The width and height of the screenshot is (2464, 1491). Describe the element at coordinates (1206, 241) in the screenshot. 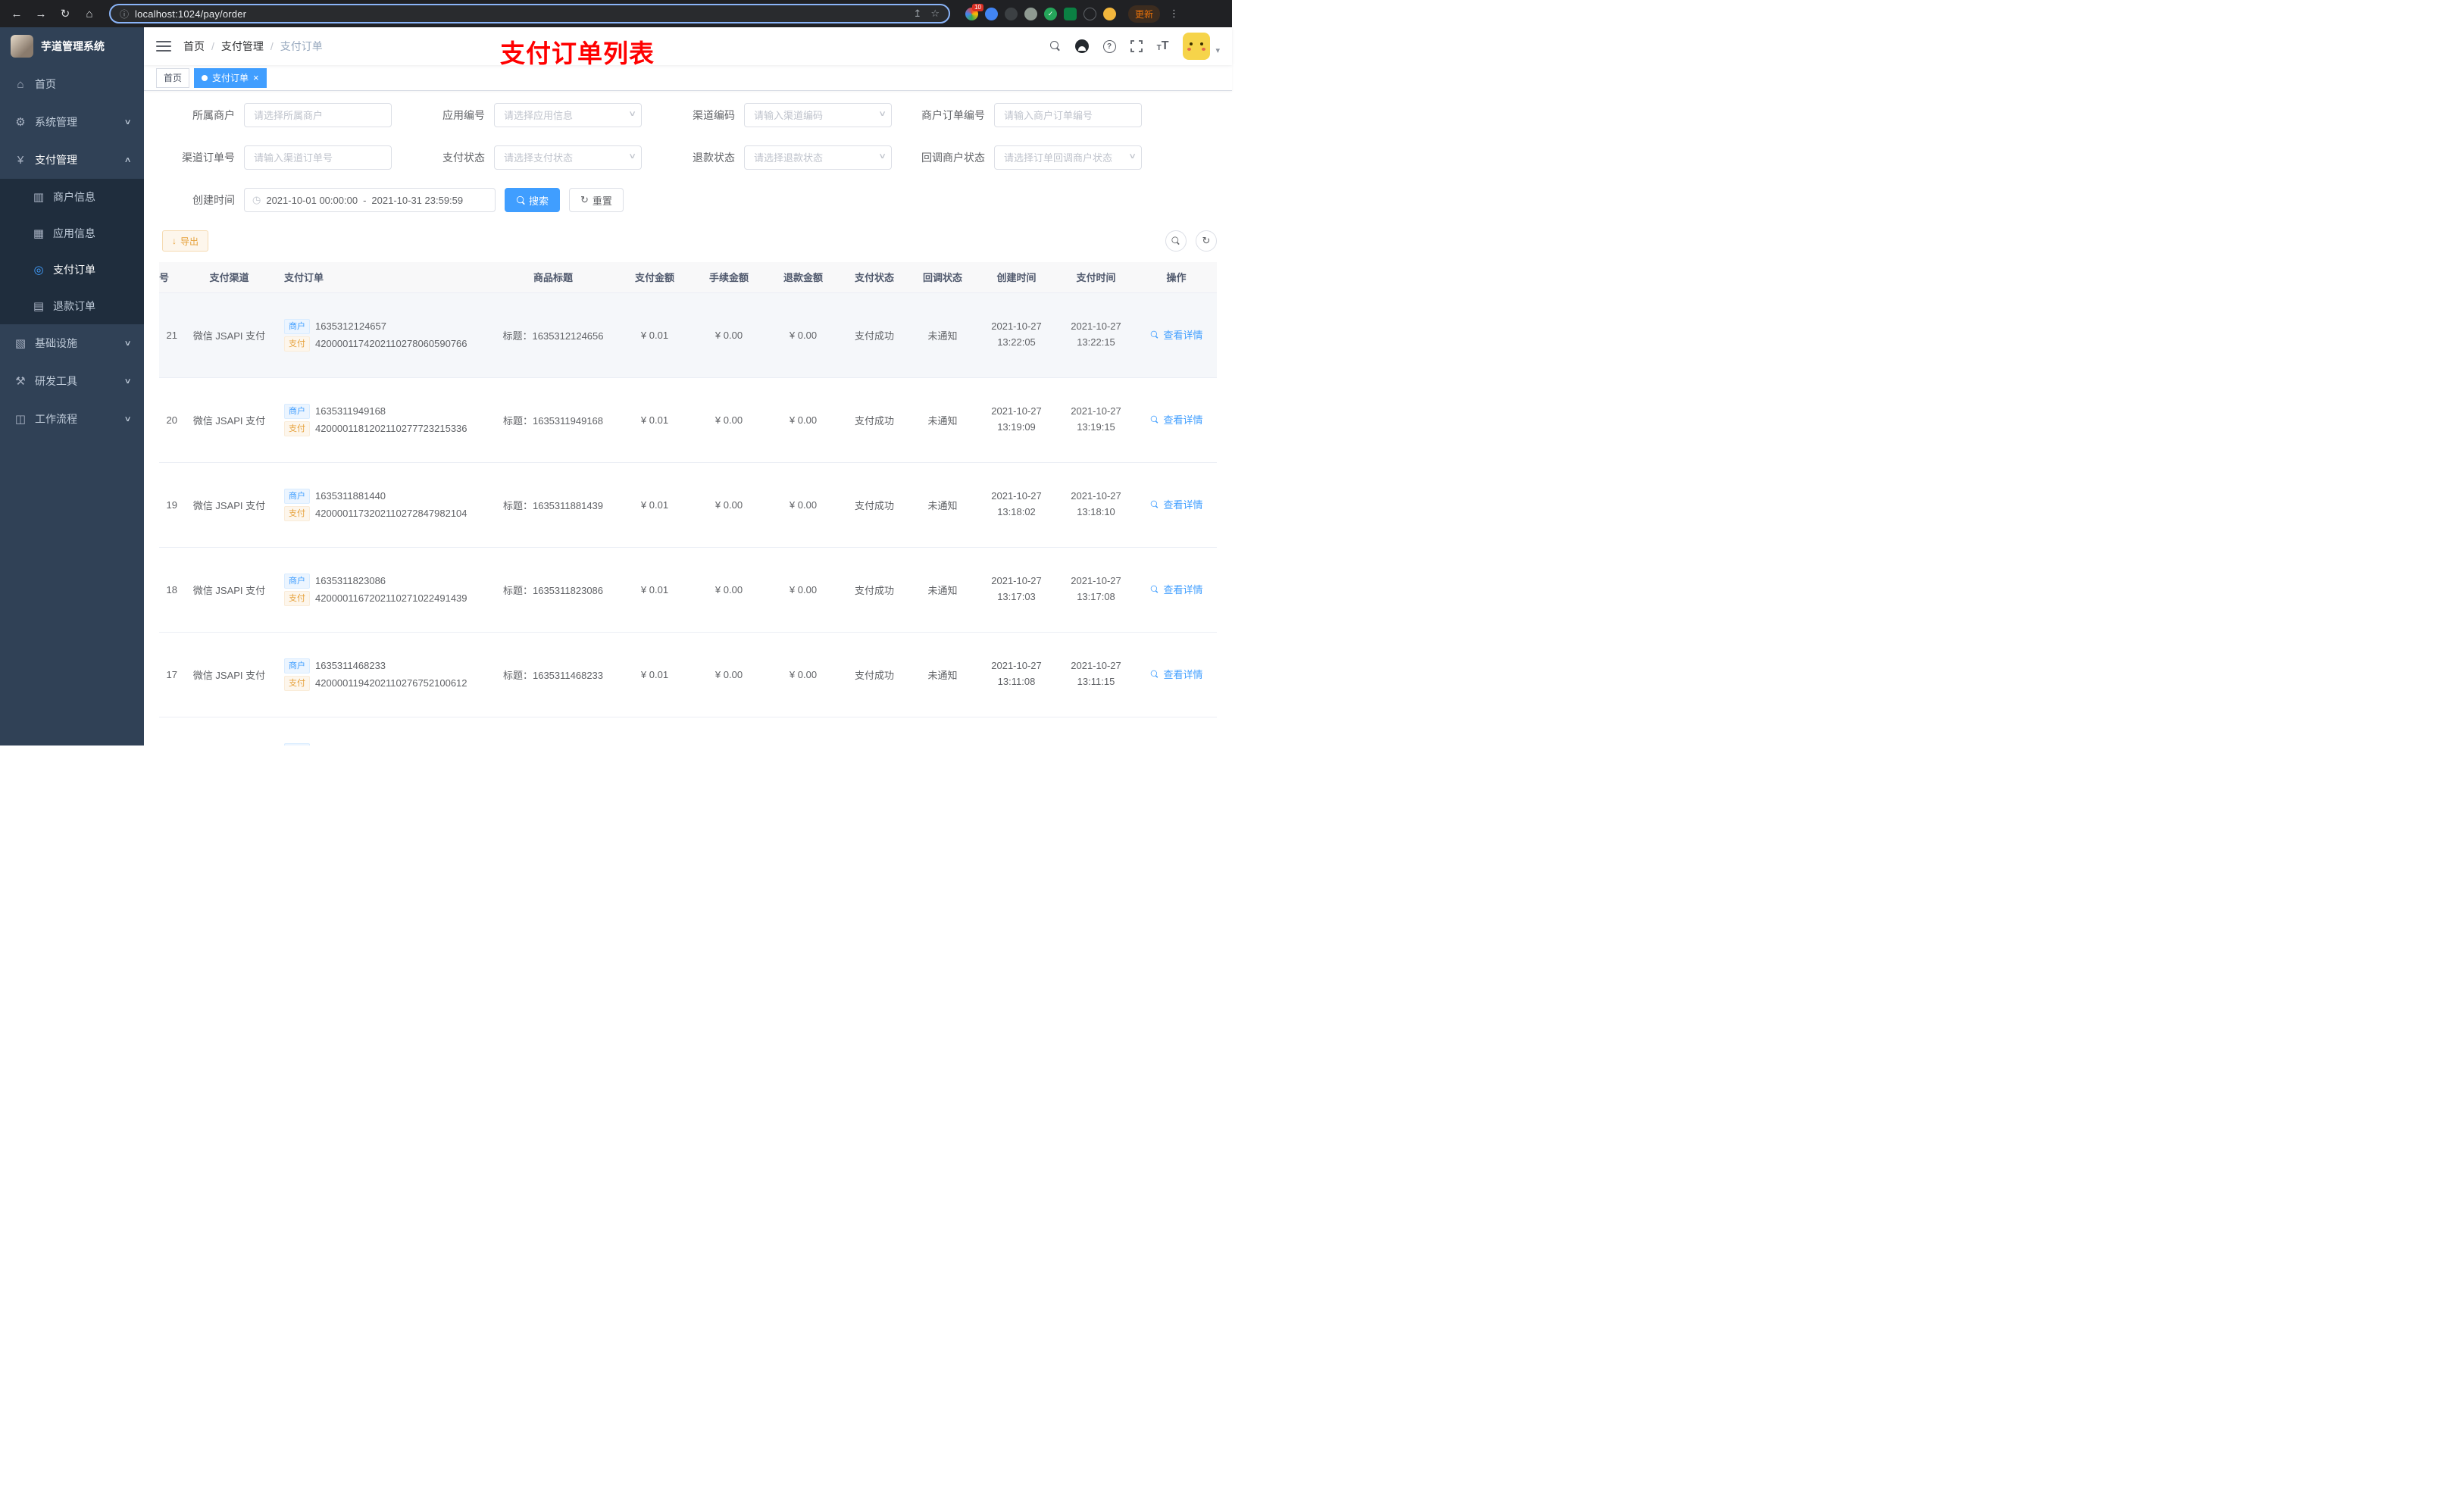

I see `refresh-table-button: ↻` at that location.